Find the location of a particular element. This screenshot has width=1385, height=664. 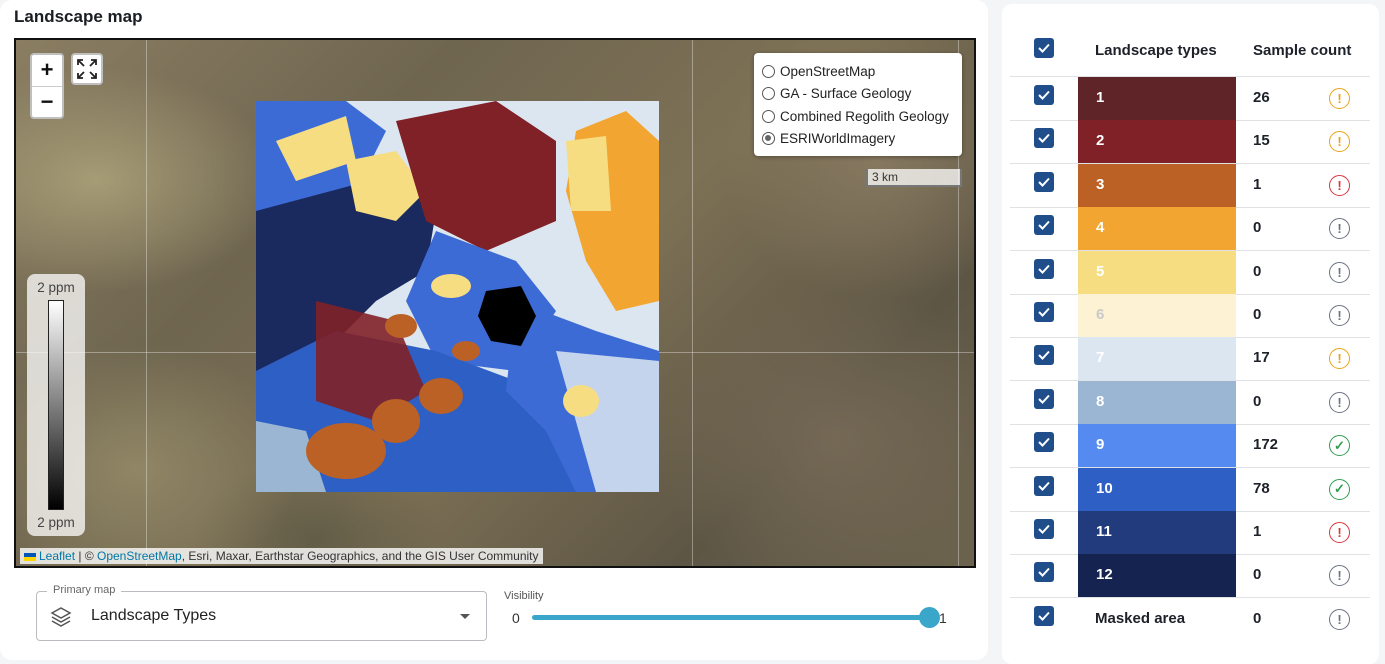

row-divider is located at coordinates (1190, 598).